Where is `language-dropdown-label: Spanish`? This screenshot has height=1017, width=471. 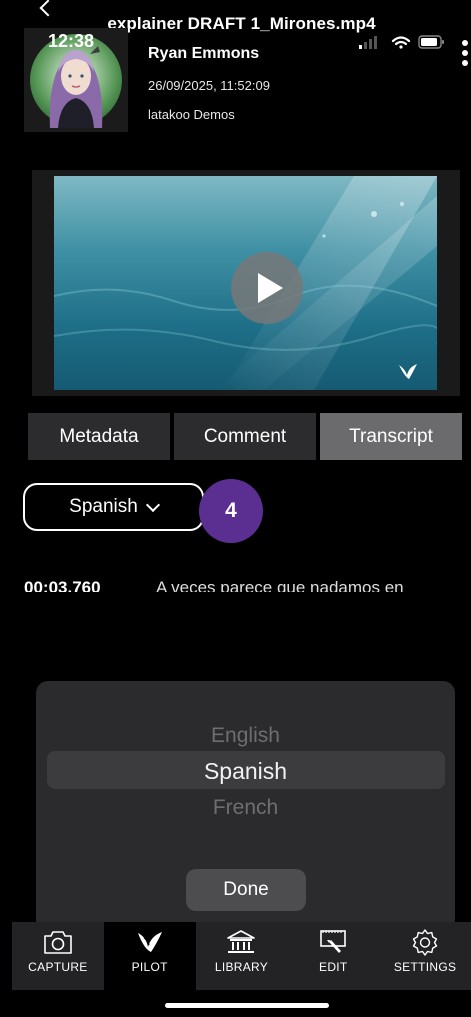 language-dropdown-label: Spanish is located at coordinates (103, 506).